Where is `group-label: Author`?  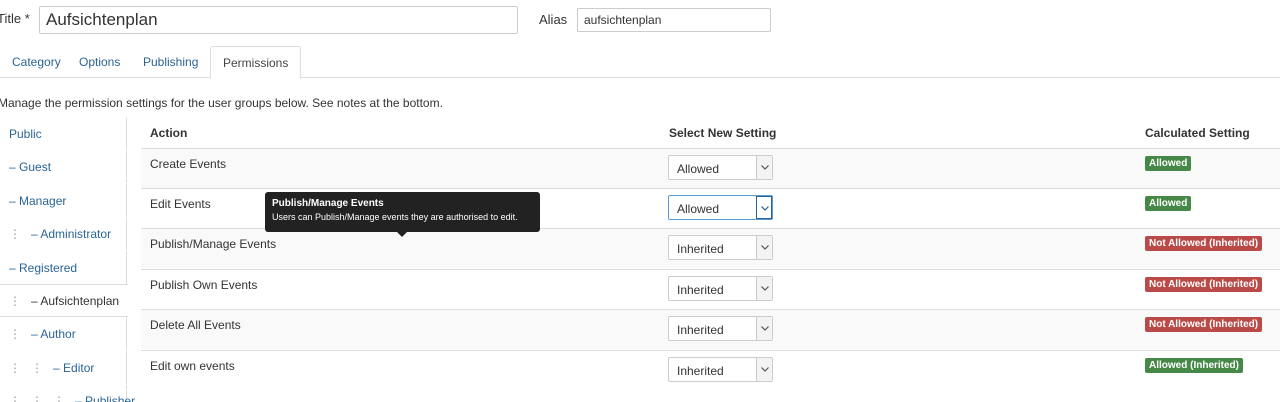 group-label: Author is located at coordinates (58, 334).